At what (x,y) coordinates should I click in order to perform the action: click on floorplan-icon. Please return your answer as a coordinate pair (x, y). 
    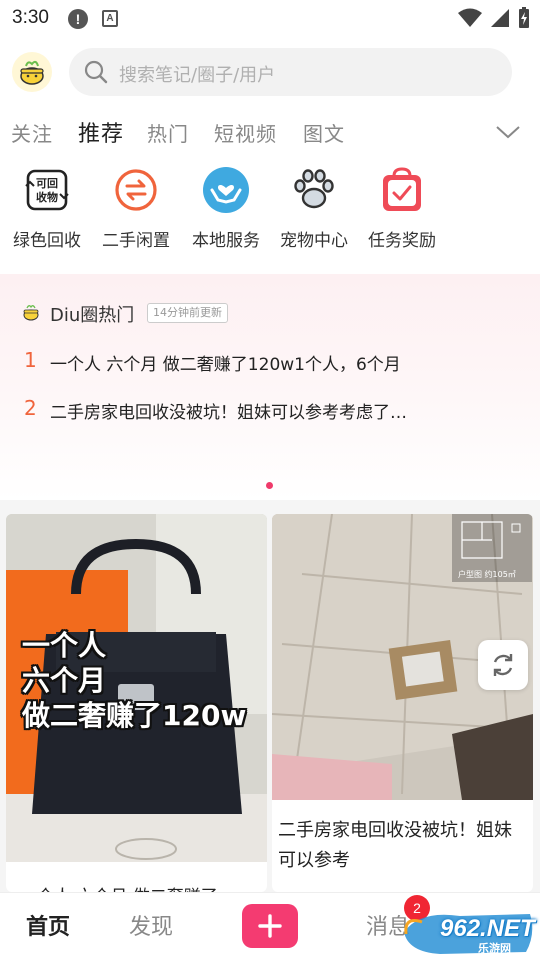
    Looking at the image, I should click on (491, 540).